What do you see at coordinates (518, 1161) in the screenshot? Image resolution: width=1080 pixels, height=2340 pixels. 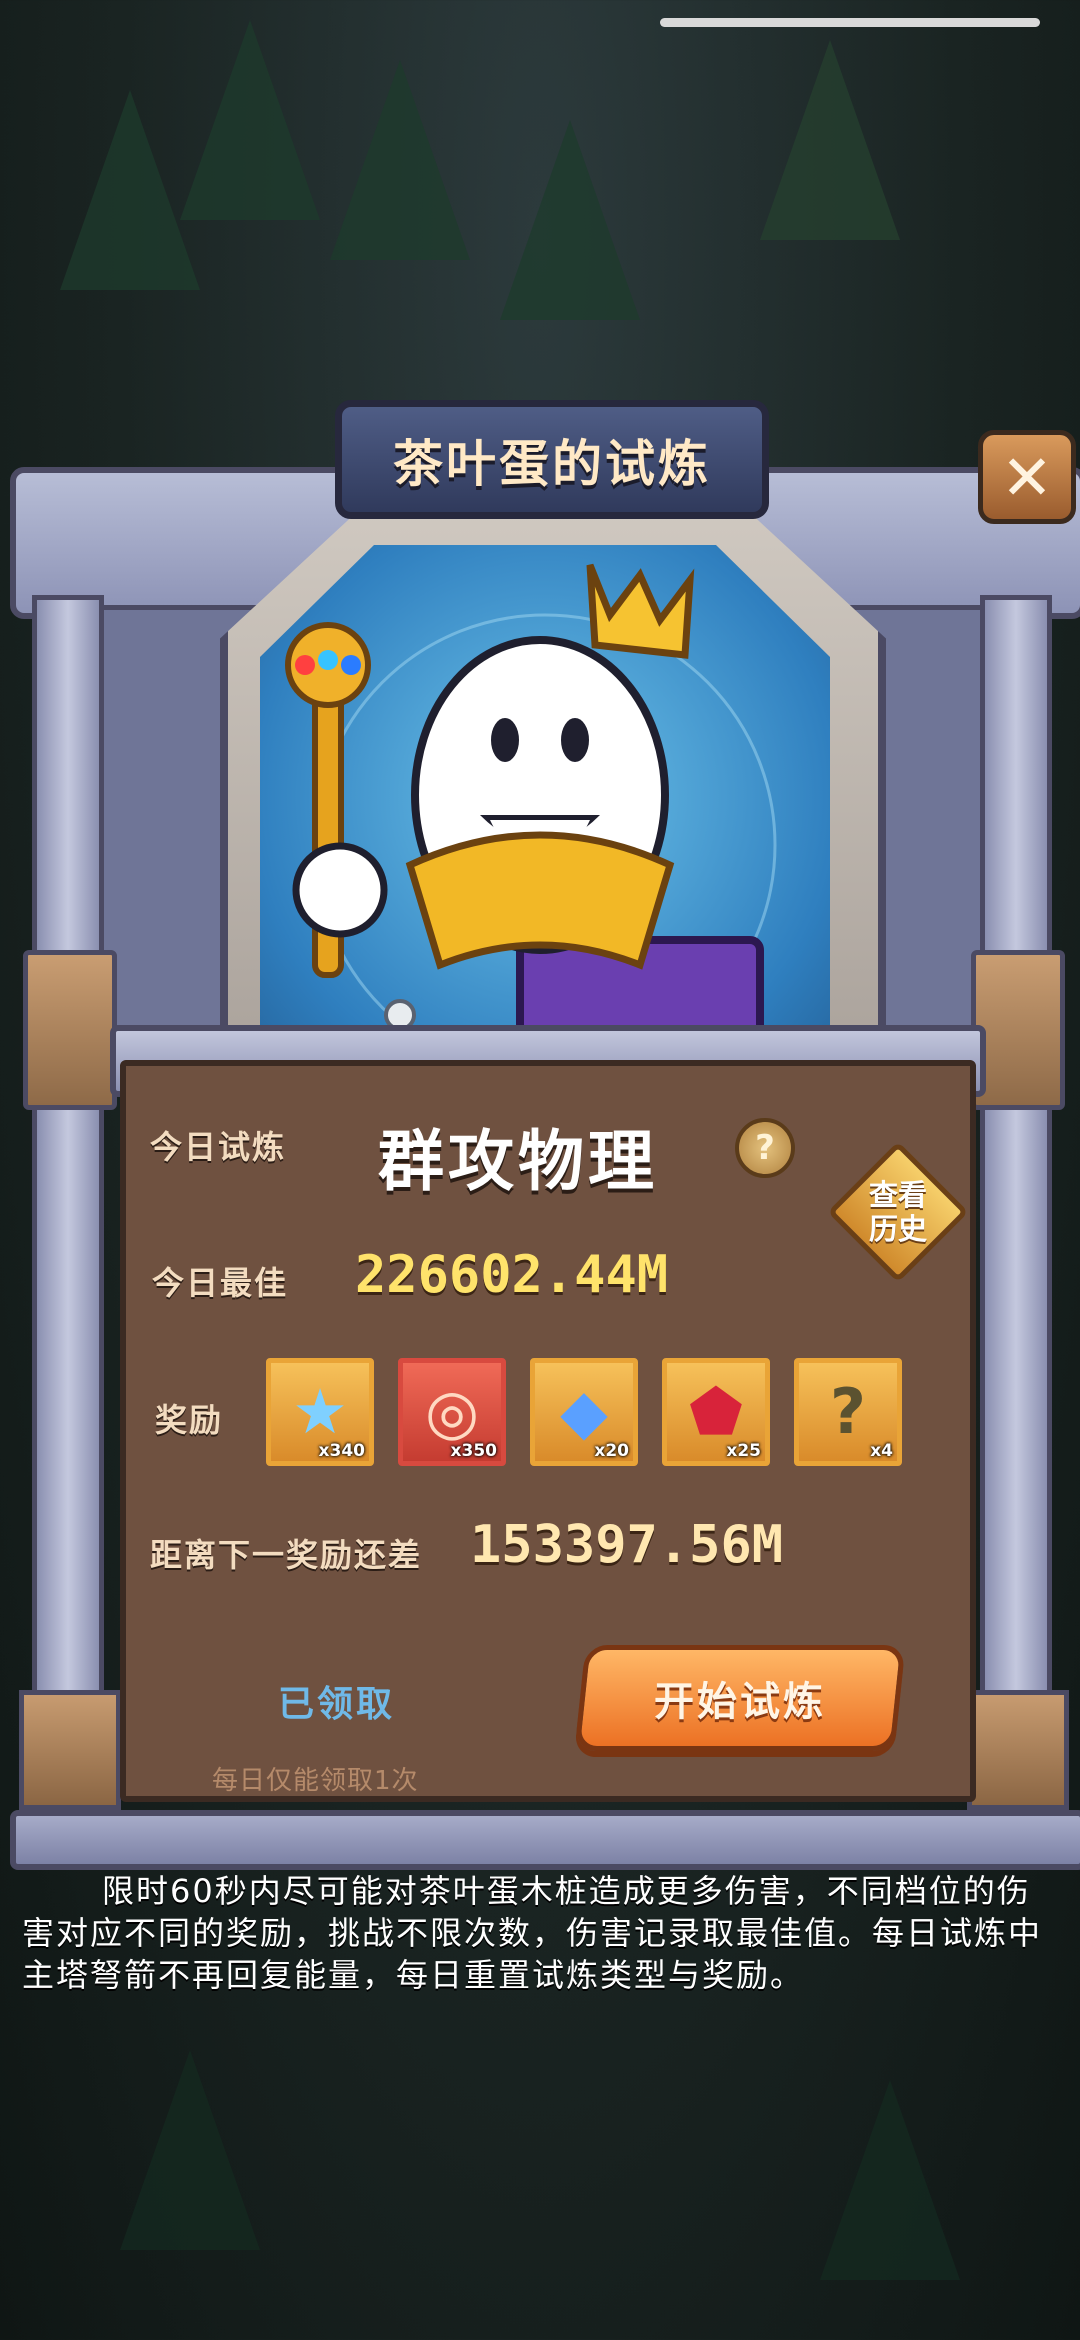 I see `trial-type-value: 群攻物理` at bounding box center [518, 1161].